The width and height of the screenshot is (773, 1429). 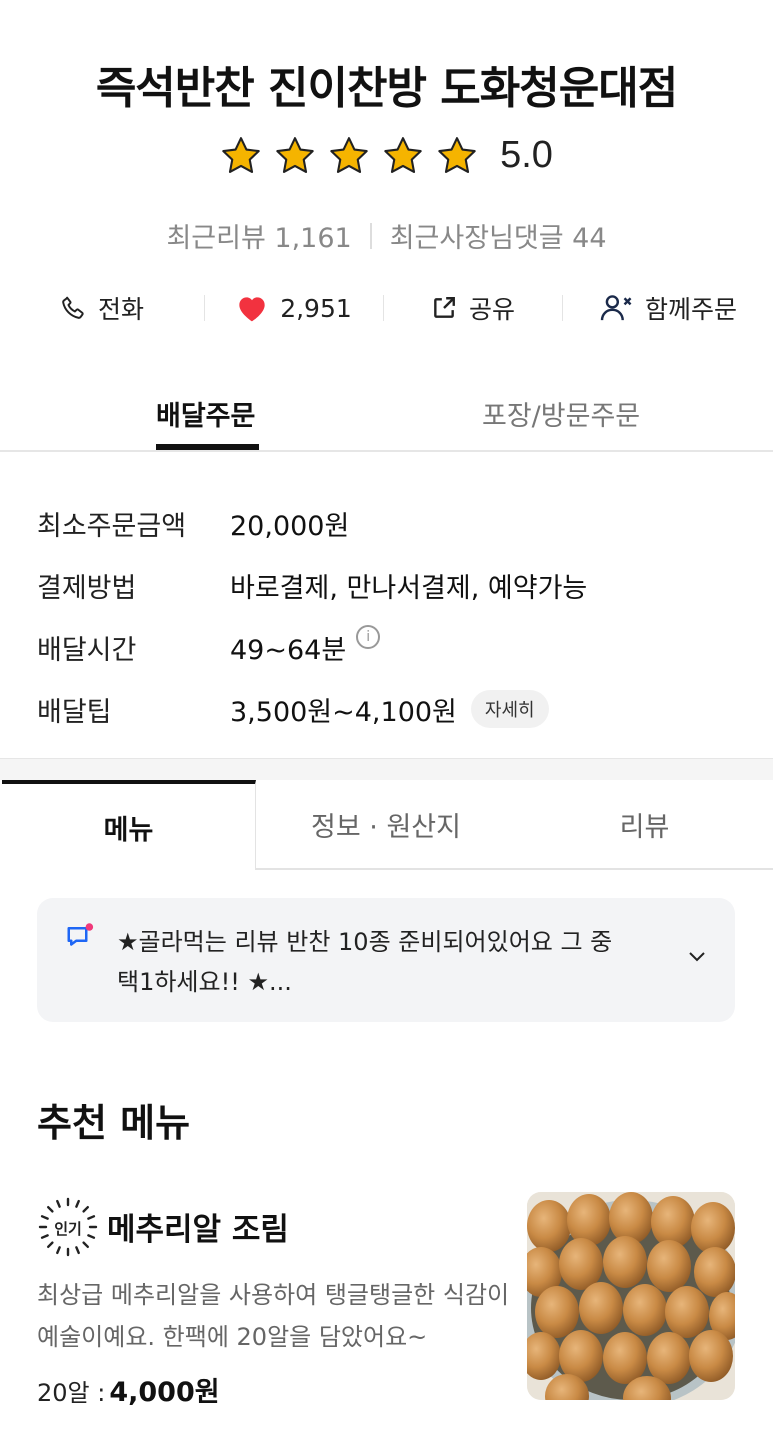 What do you see at coordinates (198, 1230) in the screenshot?
I see `menu-item-name: 메추리알 조림` at bounding box center [198, 1230].